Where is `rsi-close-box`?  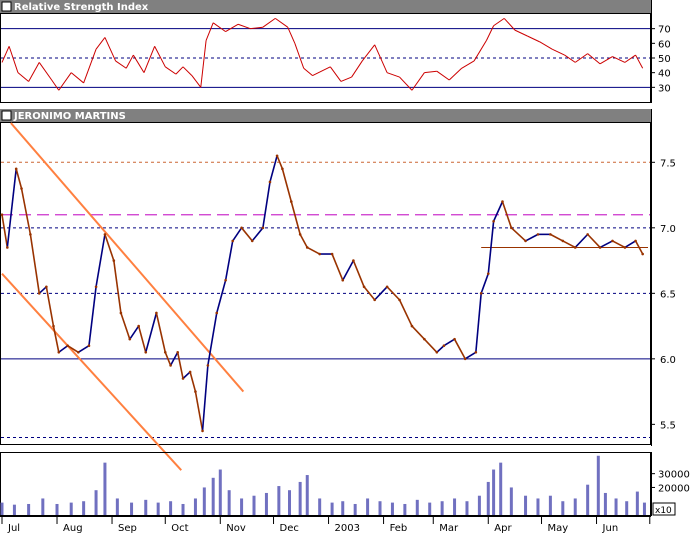 rsi-close-box is located at coordinates (6, 6).